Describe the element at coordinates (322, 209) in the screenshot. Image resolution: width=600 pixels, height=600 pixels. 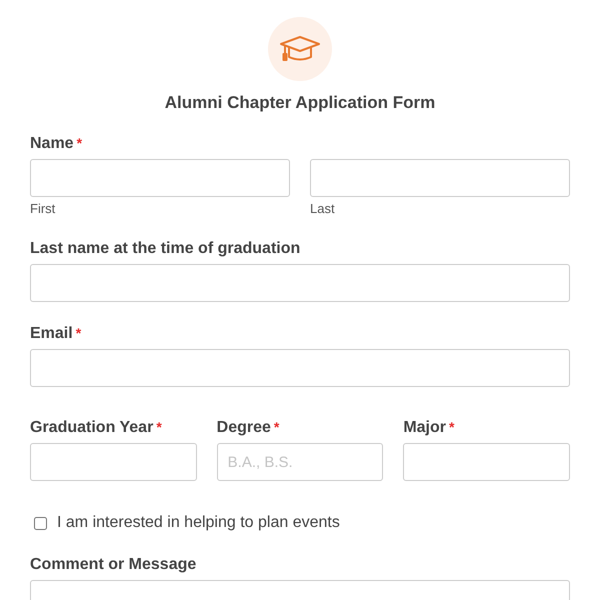
I see `field-sublabel: Last` at that location.